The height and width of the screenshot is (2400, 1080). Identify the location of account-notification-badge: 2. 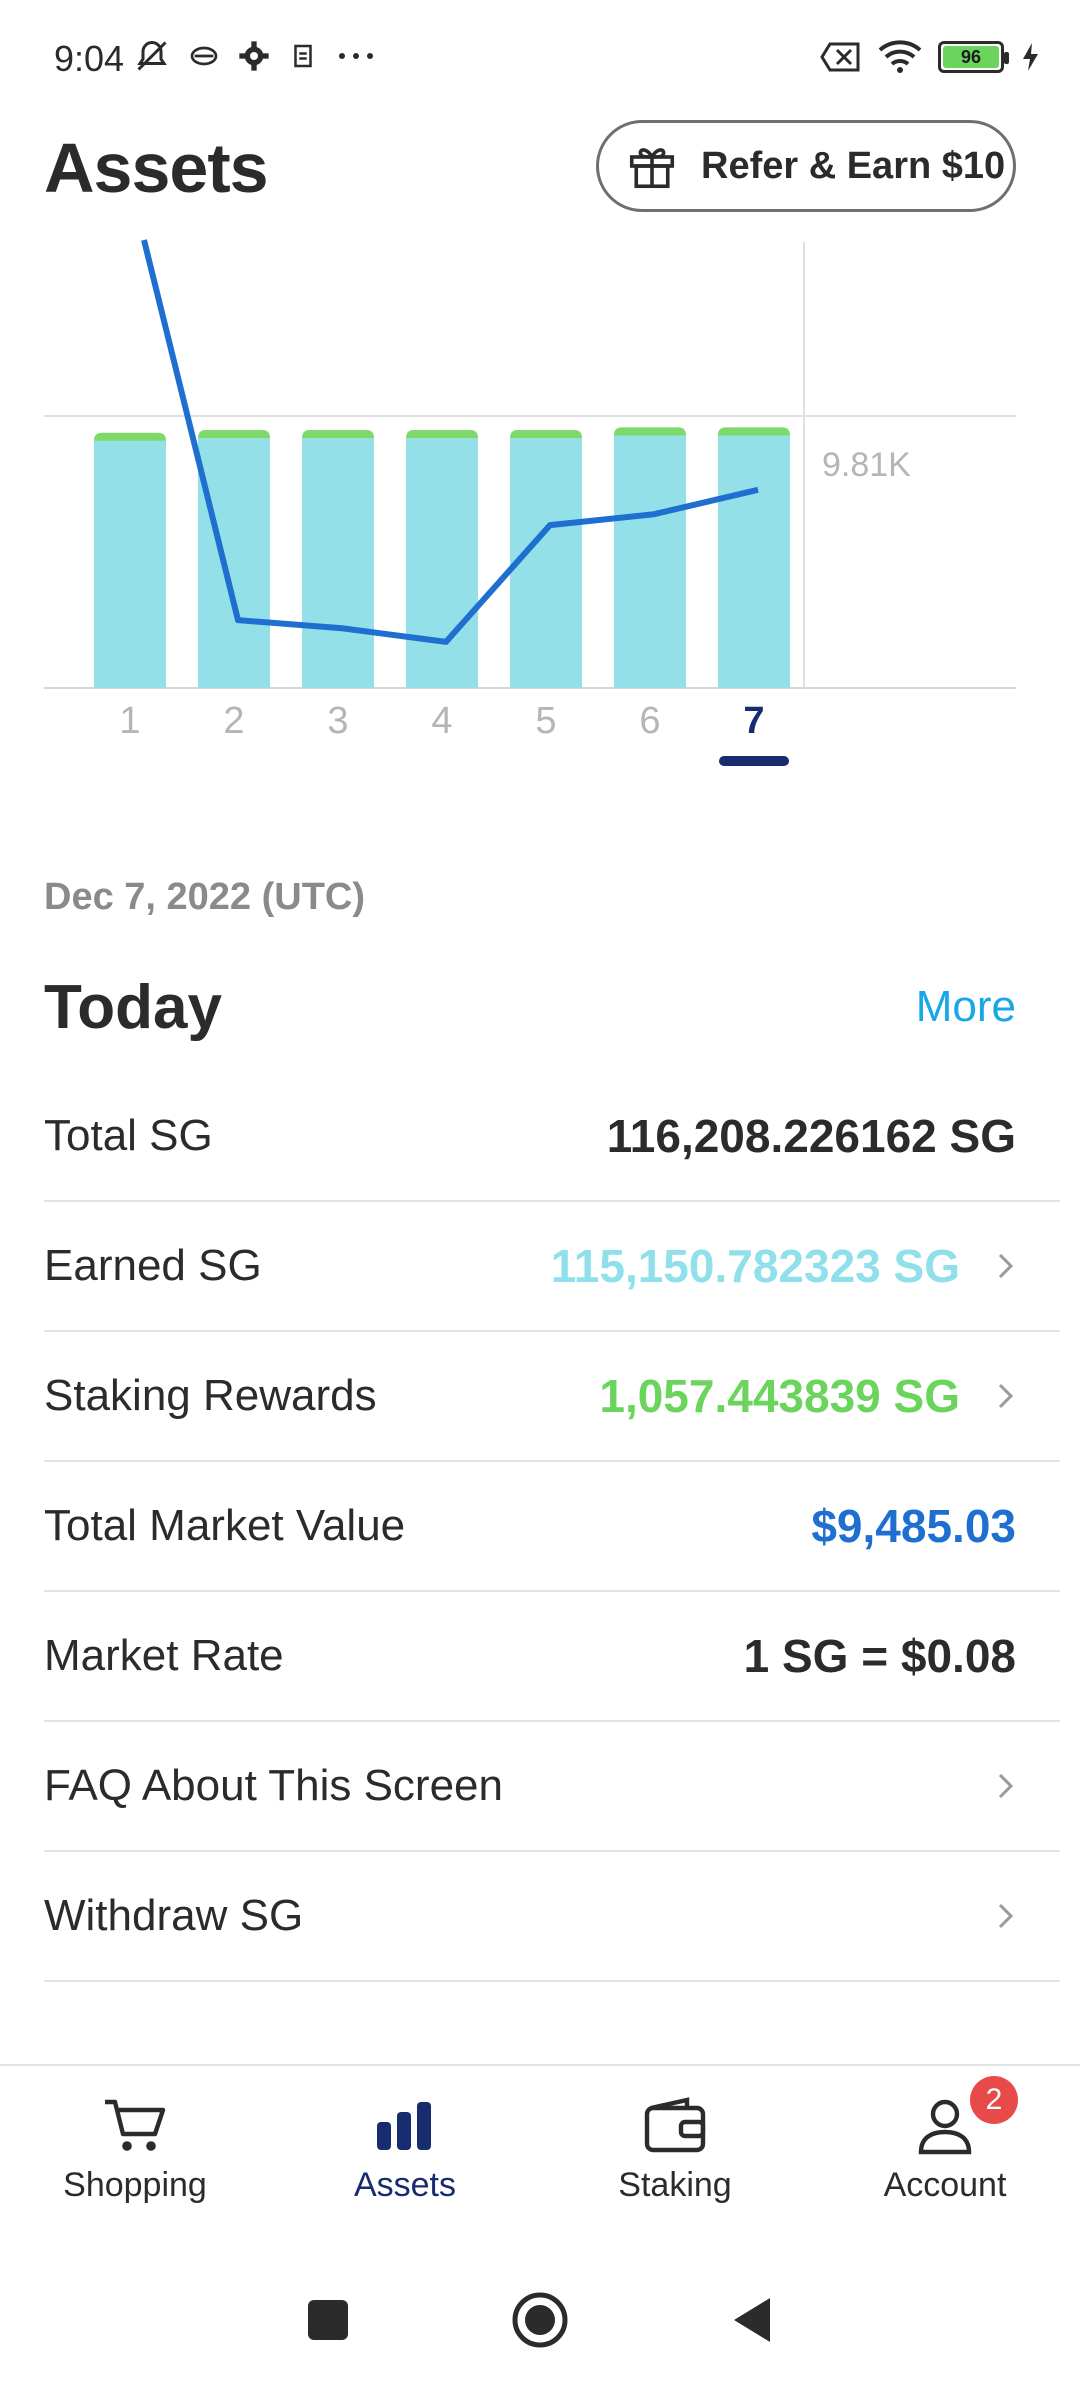
(994, 2100).